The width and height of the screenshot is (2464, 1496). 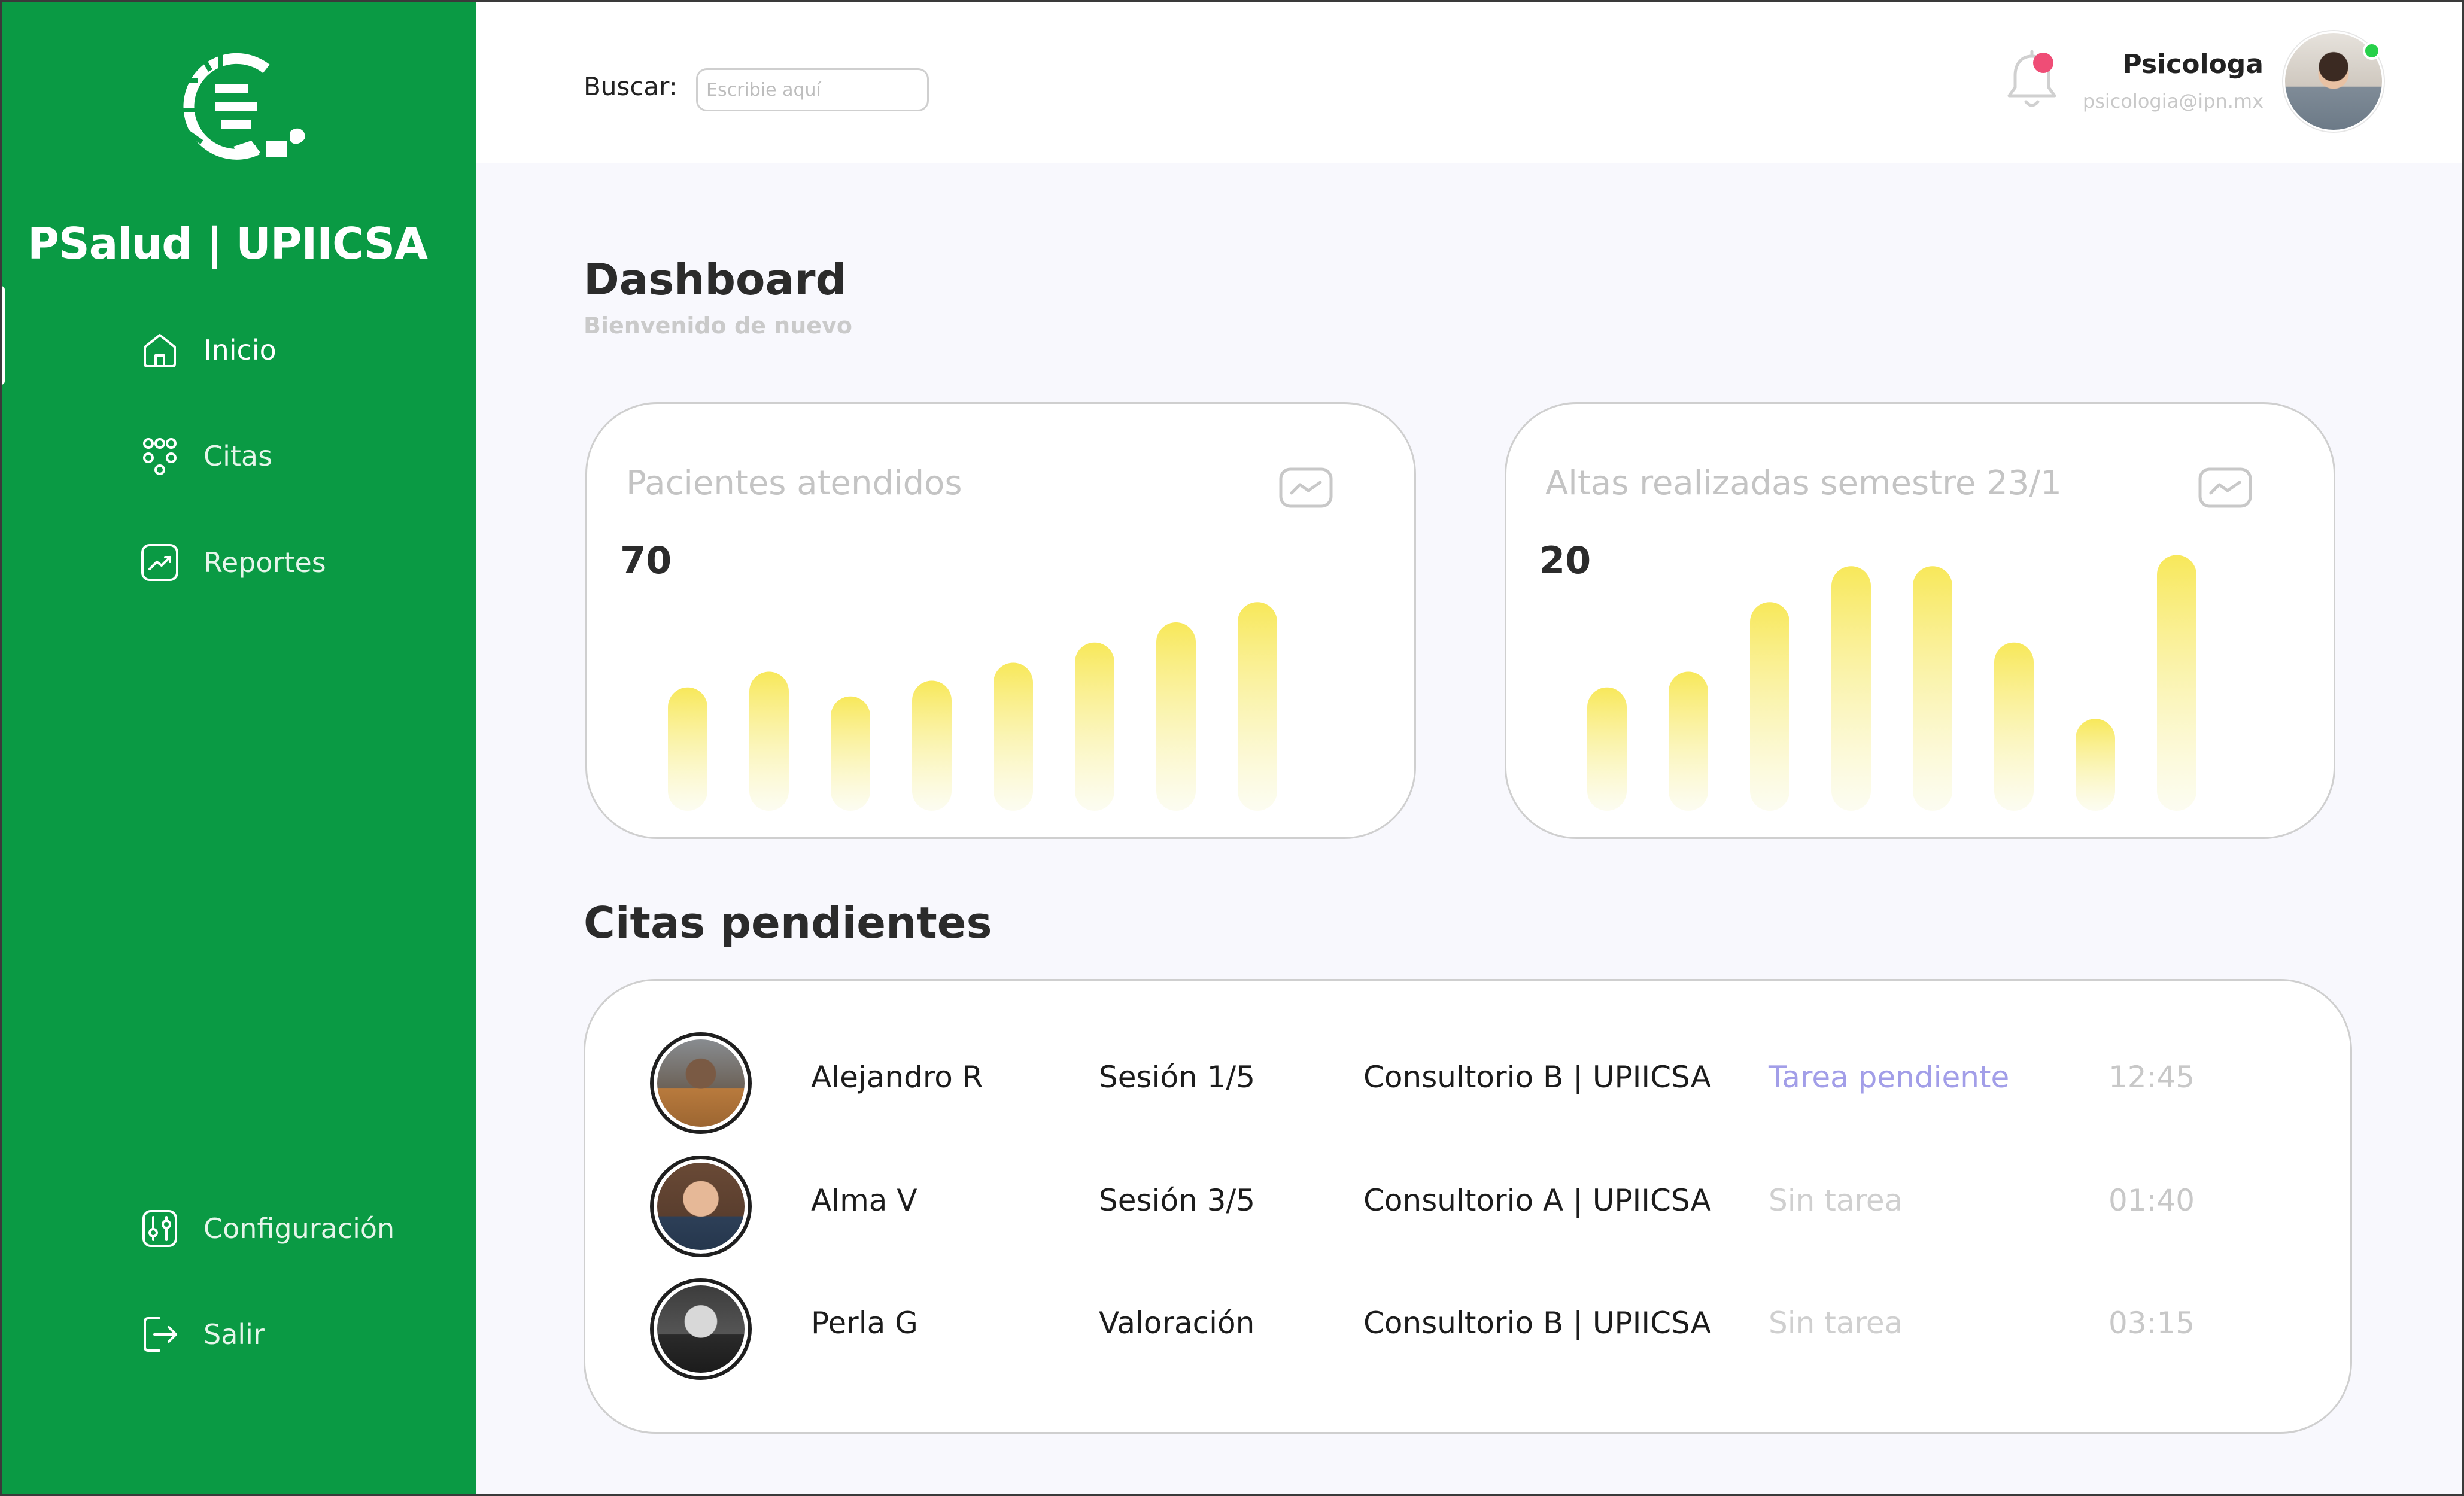 What do you see at coordinates (234, 1335) in the screenshot?
I see `sidebar-item-label: Salir` at bounding box center [234, 1335].